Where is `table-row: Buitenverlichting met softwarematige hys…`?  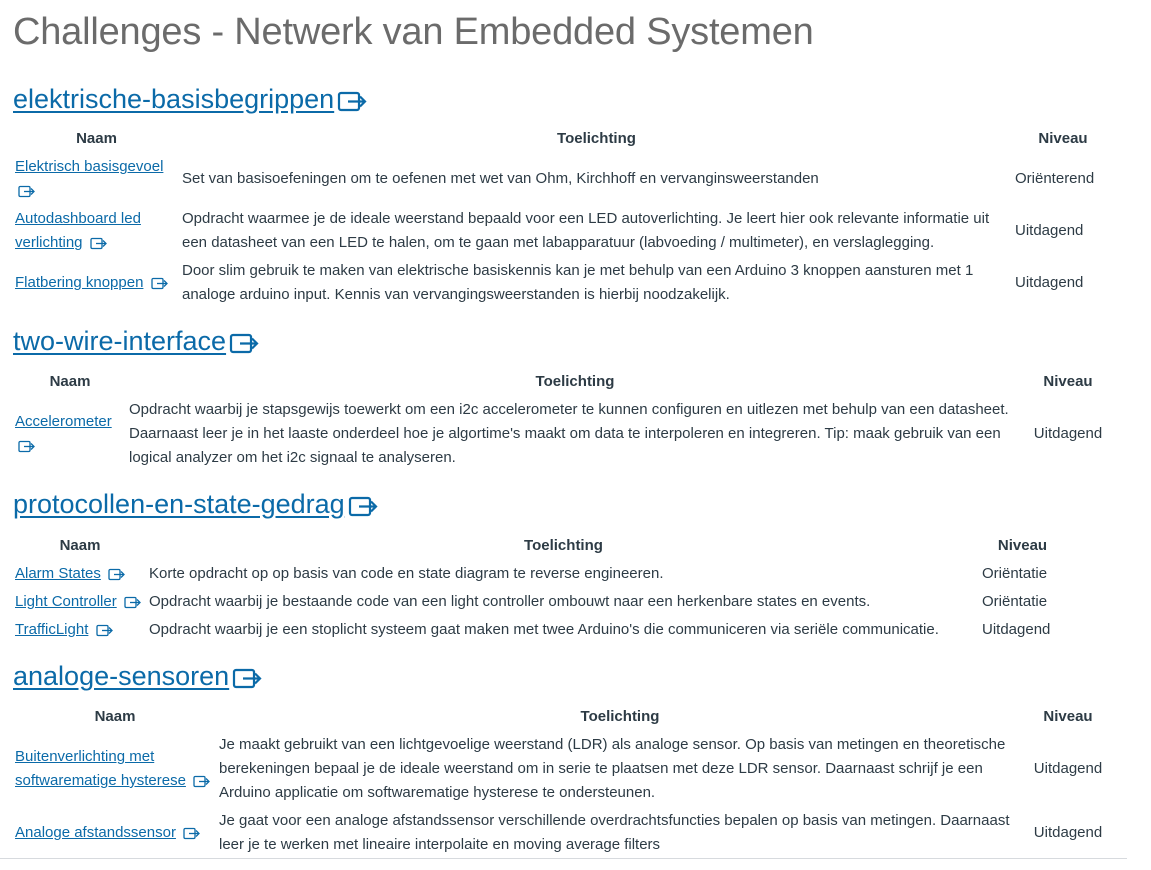
table-row: Buitenverlichting met softwarematige hys… is located at coordinates (563, 769).